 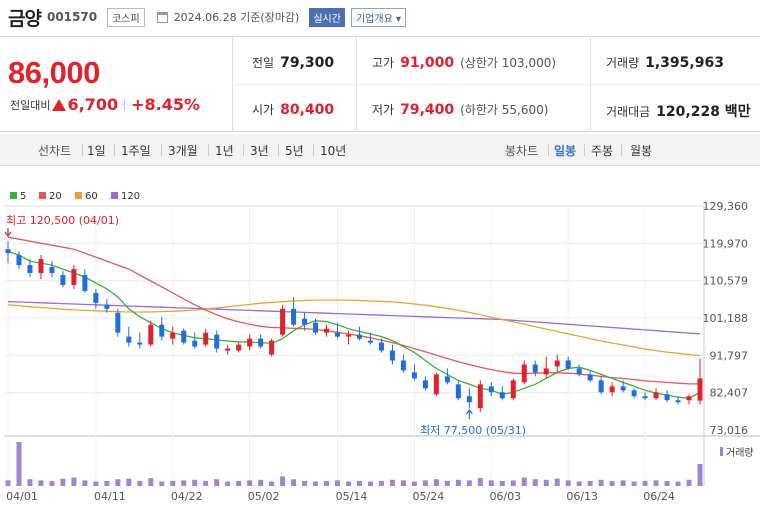 I want to click on y-tick-label: 91,797, so click(x=729, y=355).